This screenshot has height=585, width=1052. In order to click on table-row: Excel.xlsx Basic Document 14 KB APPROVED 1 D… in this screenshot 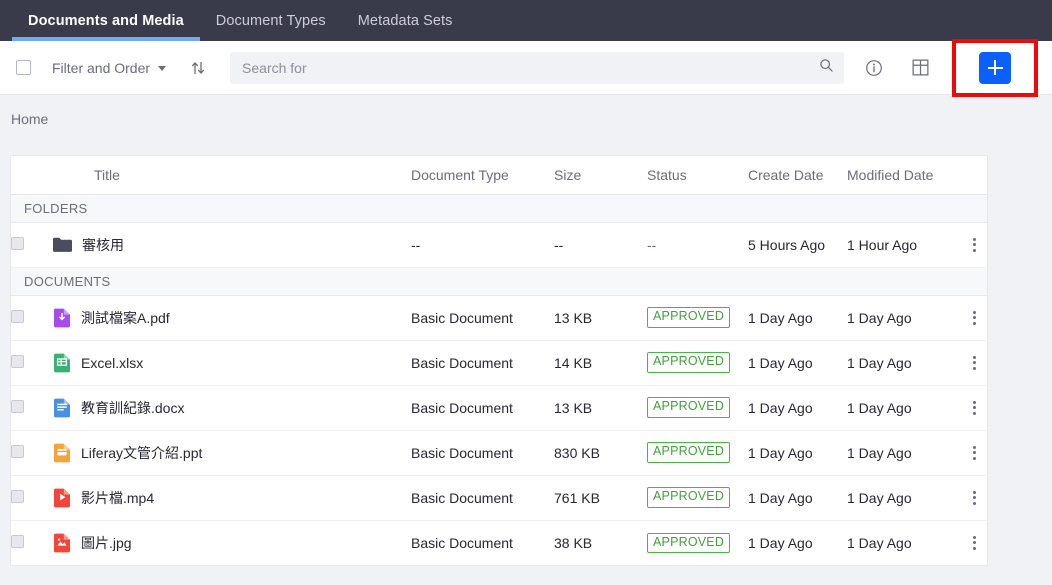, I will do `click(499, 363)`.